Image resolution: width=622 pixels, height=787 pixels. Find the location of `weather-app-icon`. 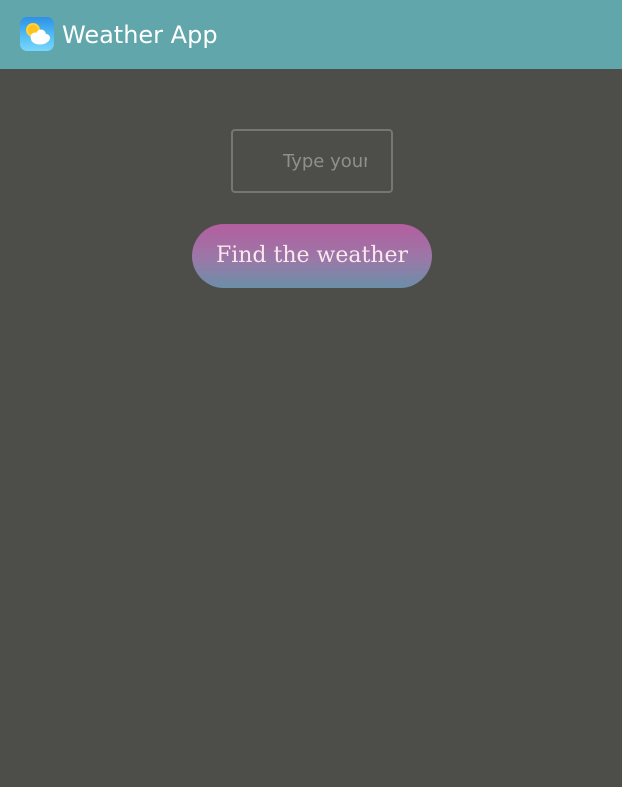

weather-app-icon is located at coordinates (37, 34).